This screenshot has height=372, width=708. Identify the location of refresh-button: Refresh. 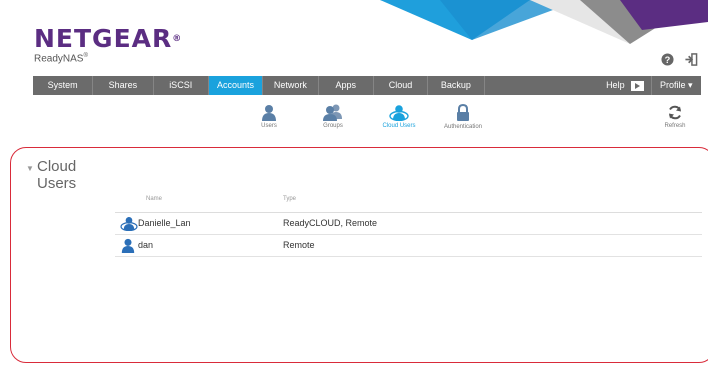
(674, 116).